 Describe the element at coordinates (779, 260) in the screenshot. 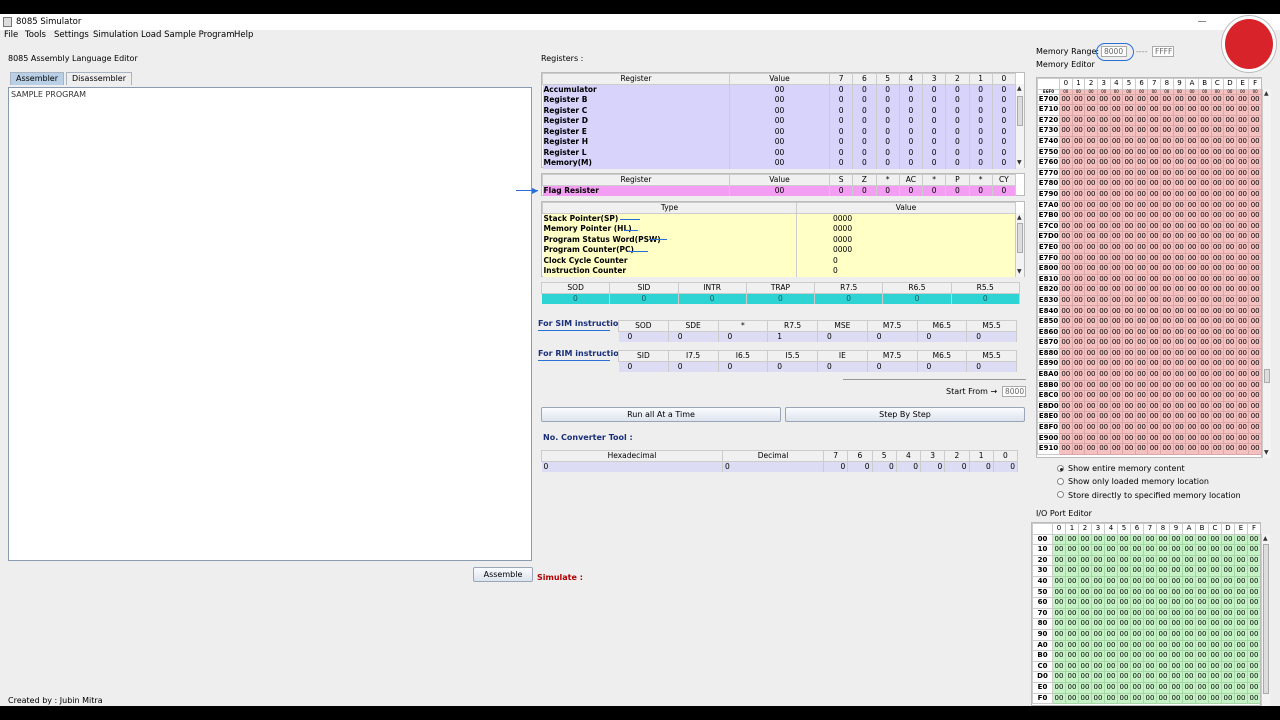

I see `type-row: Clock Cycle Counter 0` at that location.